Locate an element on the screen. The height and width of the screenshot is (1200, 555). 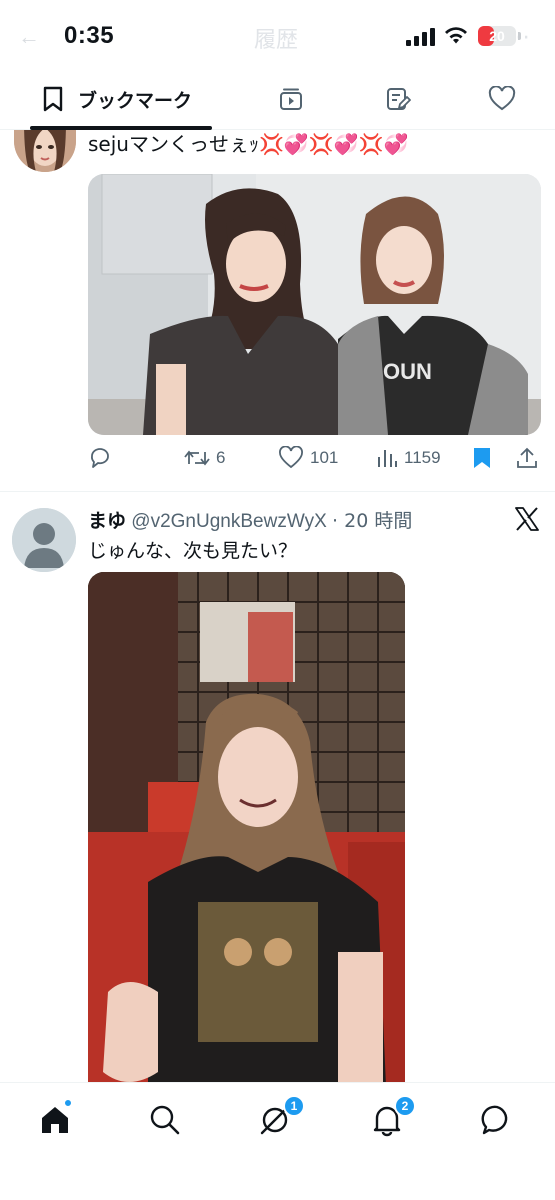
tab-edit-note-icon is located at coordinates (398, 99).